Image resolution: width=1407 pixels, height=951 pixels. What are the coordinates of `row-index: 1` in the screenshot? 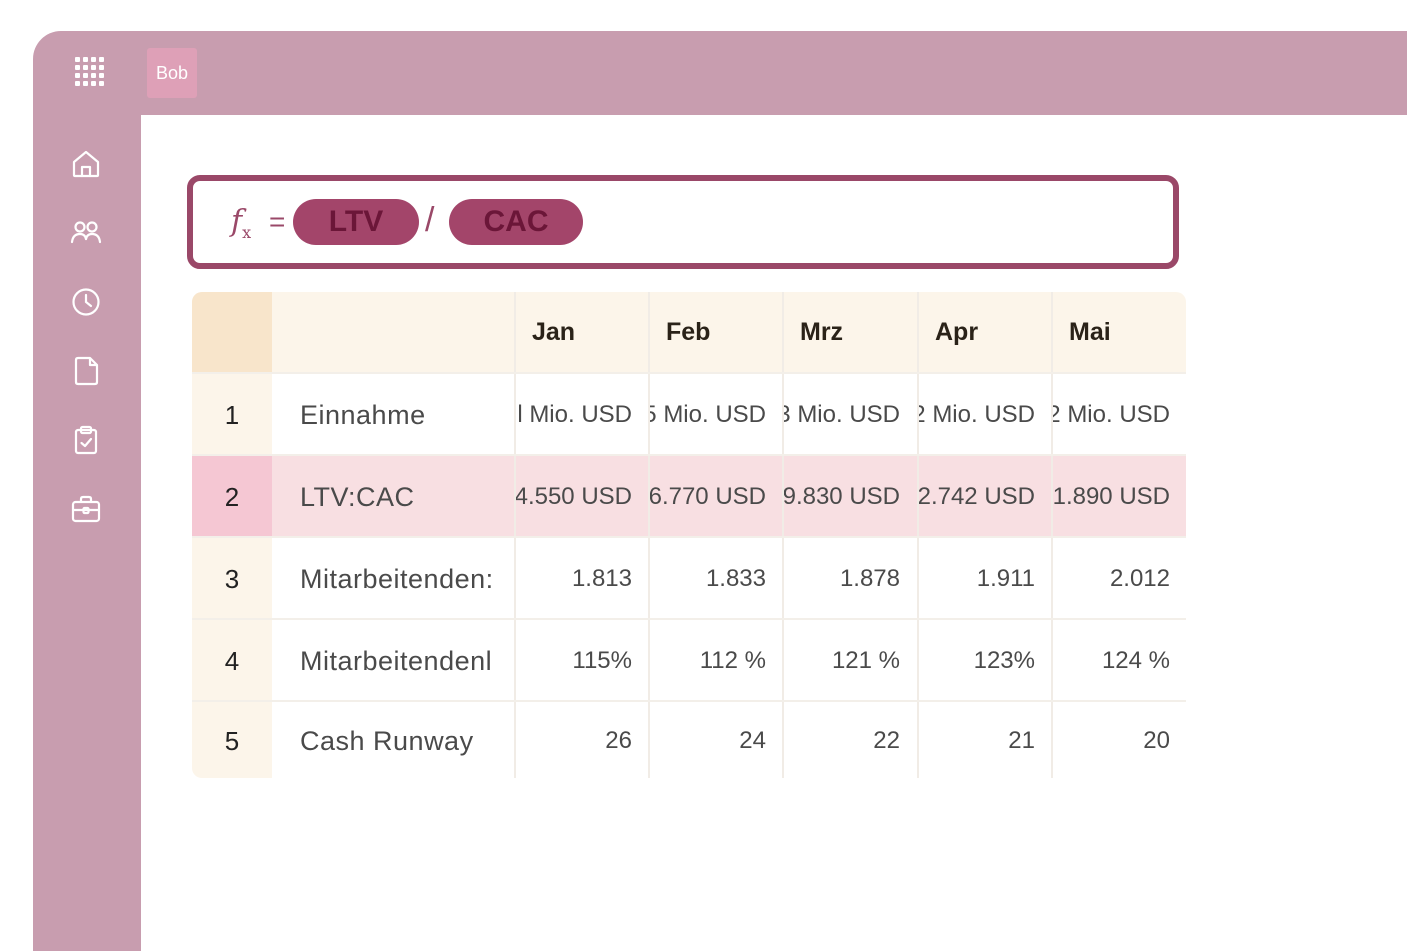 It's located at (232, 415).